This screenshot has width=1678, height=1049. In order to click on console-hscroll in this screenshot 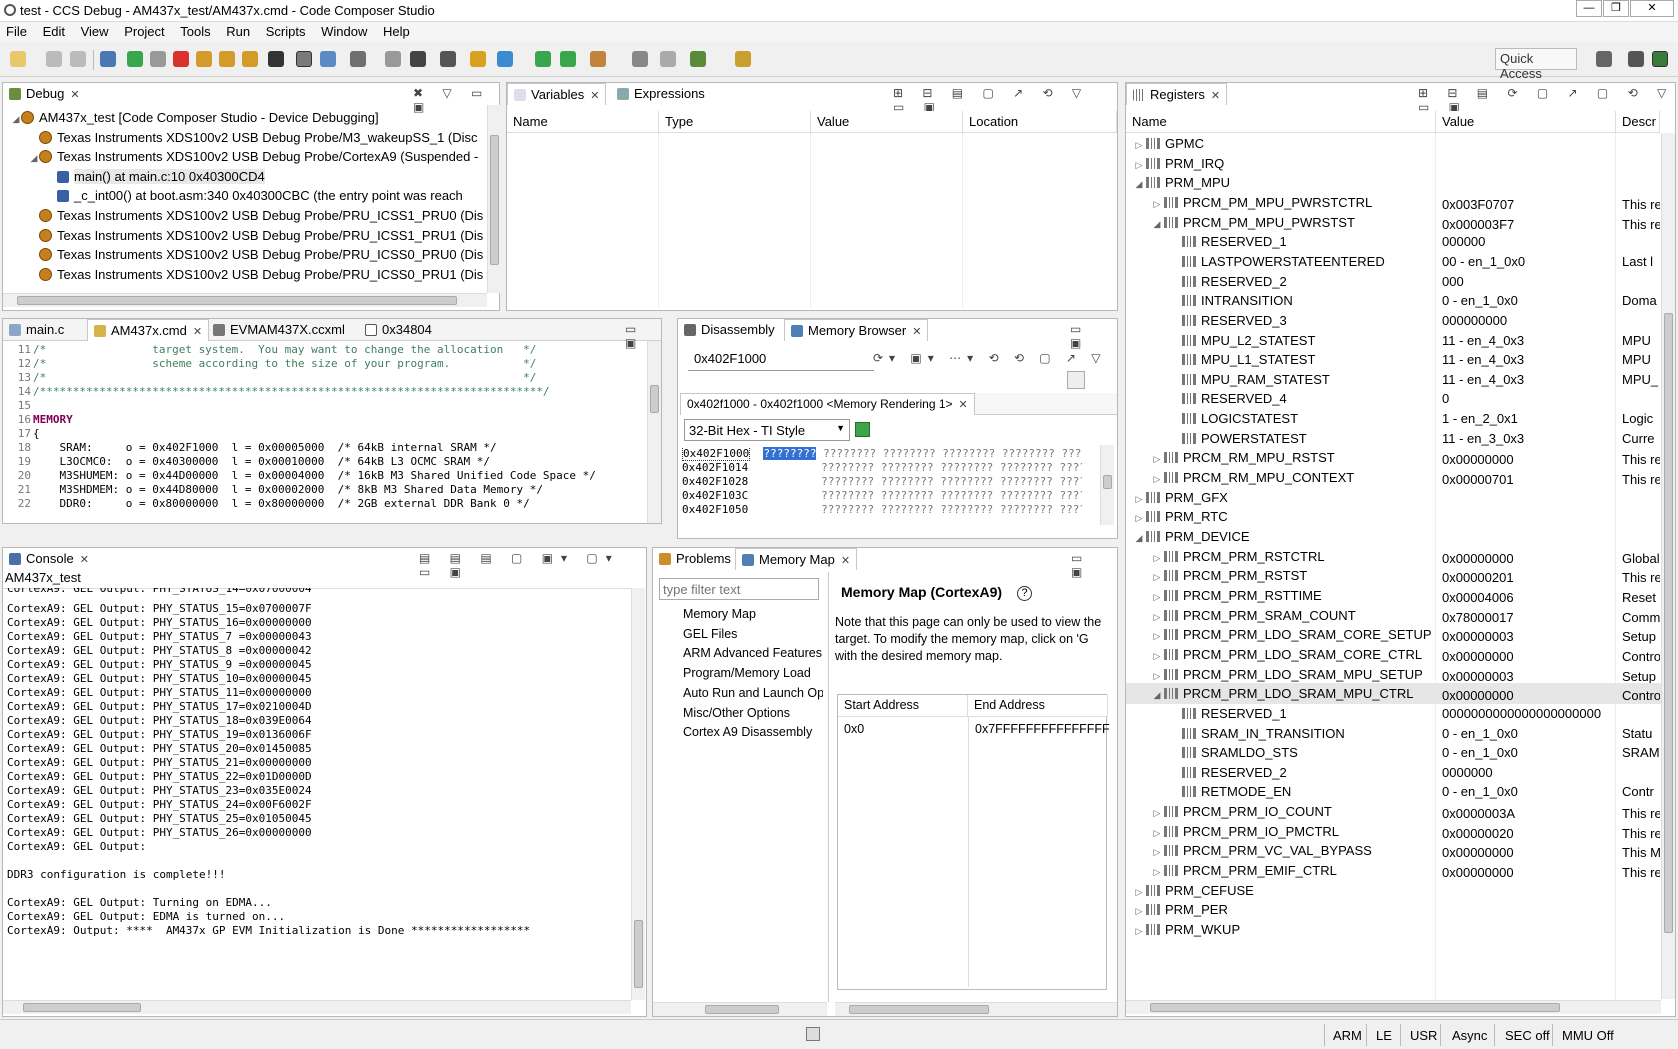, I will do `click(317, 1007)`.